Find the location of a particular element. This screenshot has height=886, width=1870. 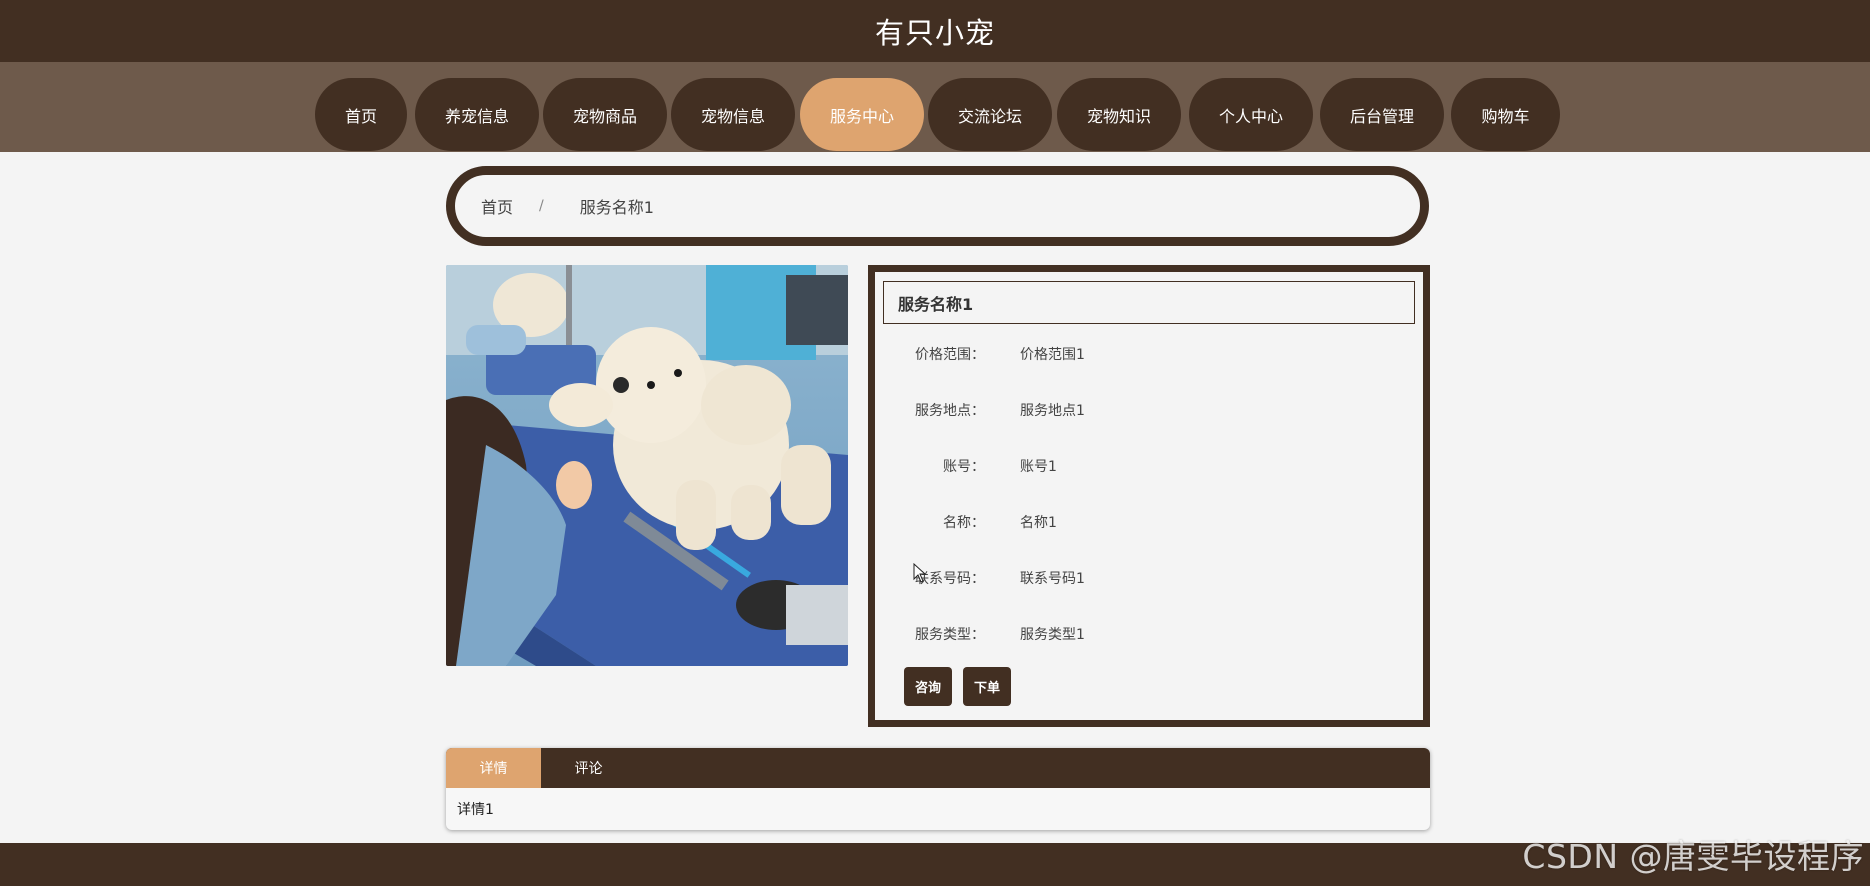

field-value-phone: 联系号码1 is located at coordinates (1052, 579).